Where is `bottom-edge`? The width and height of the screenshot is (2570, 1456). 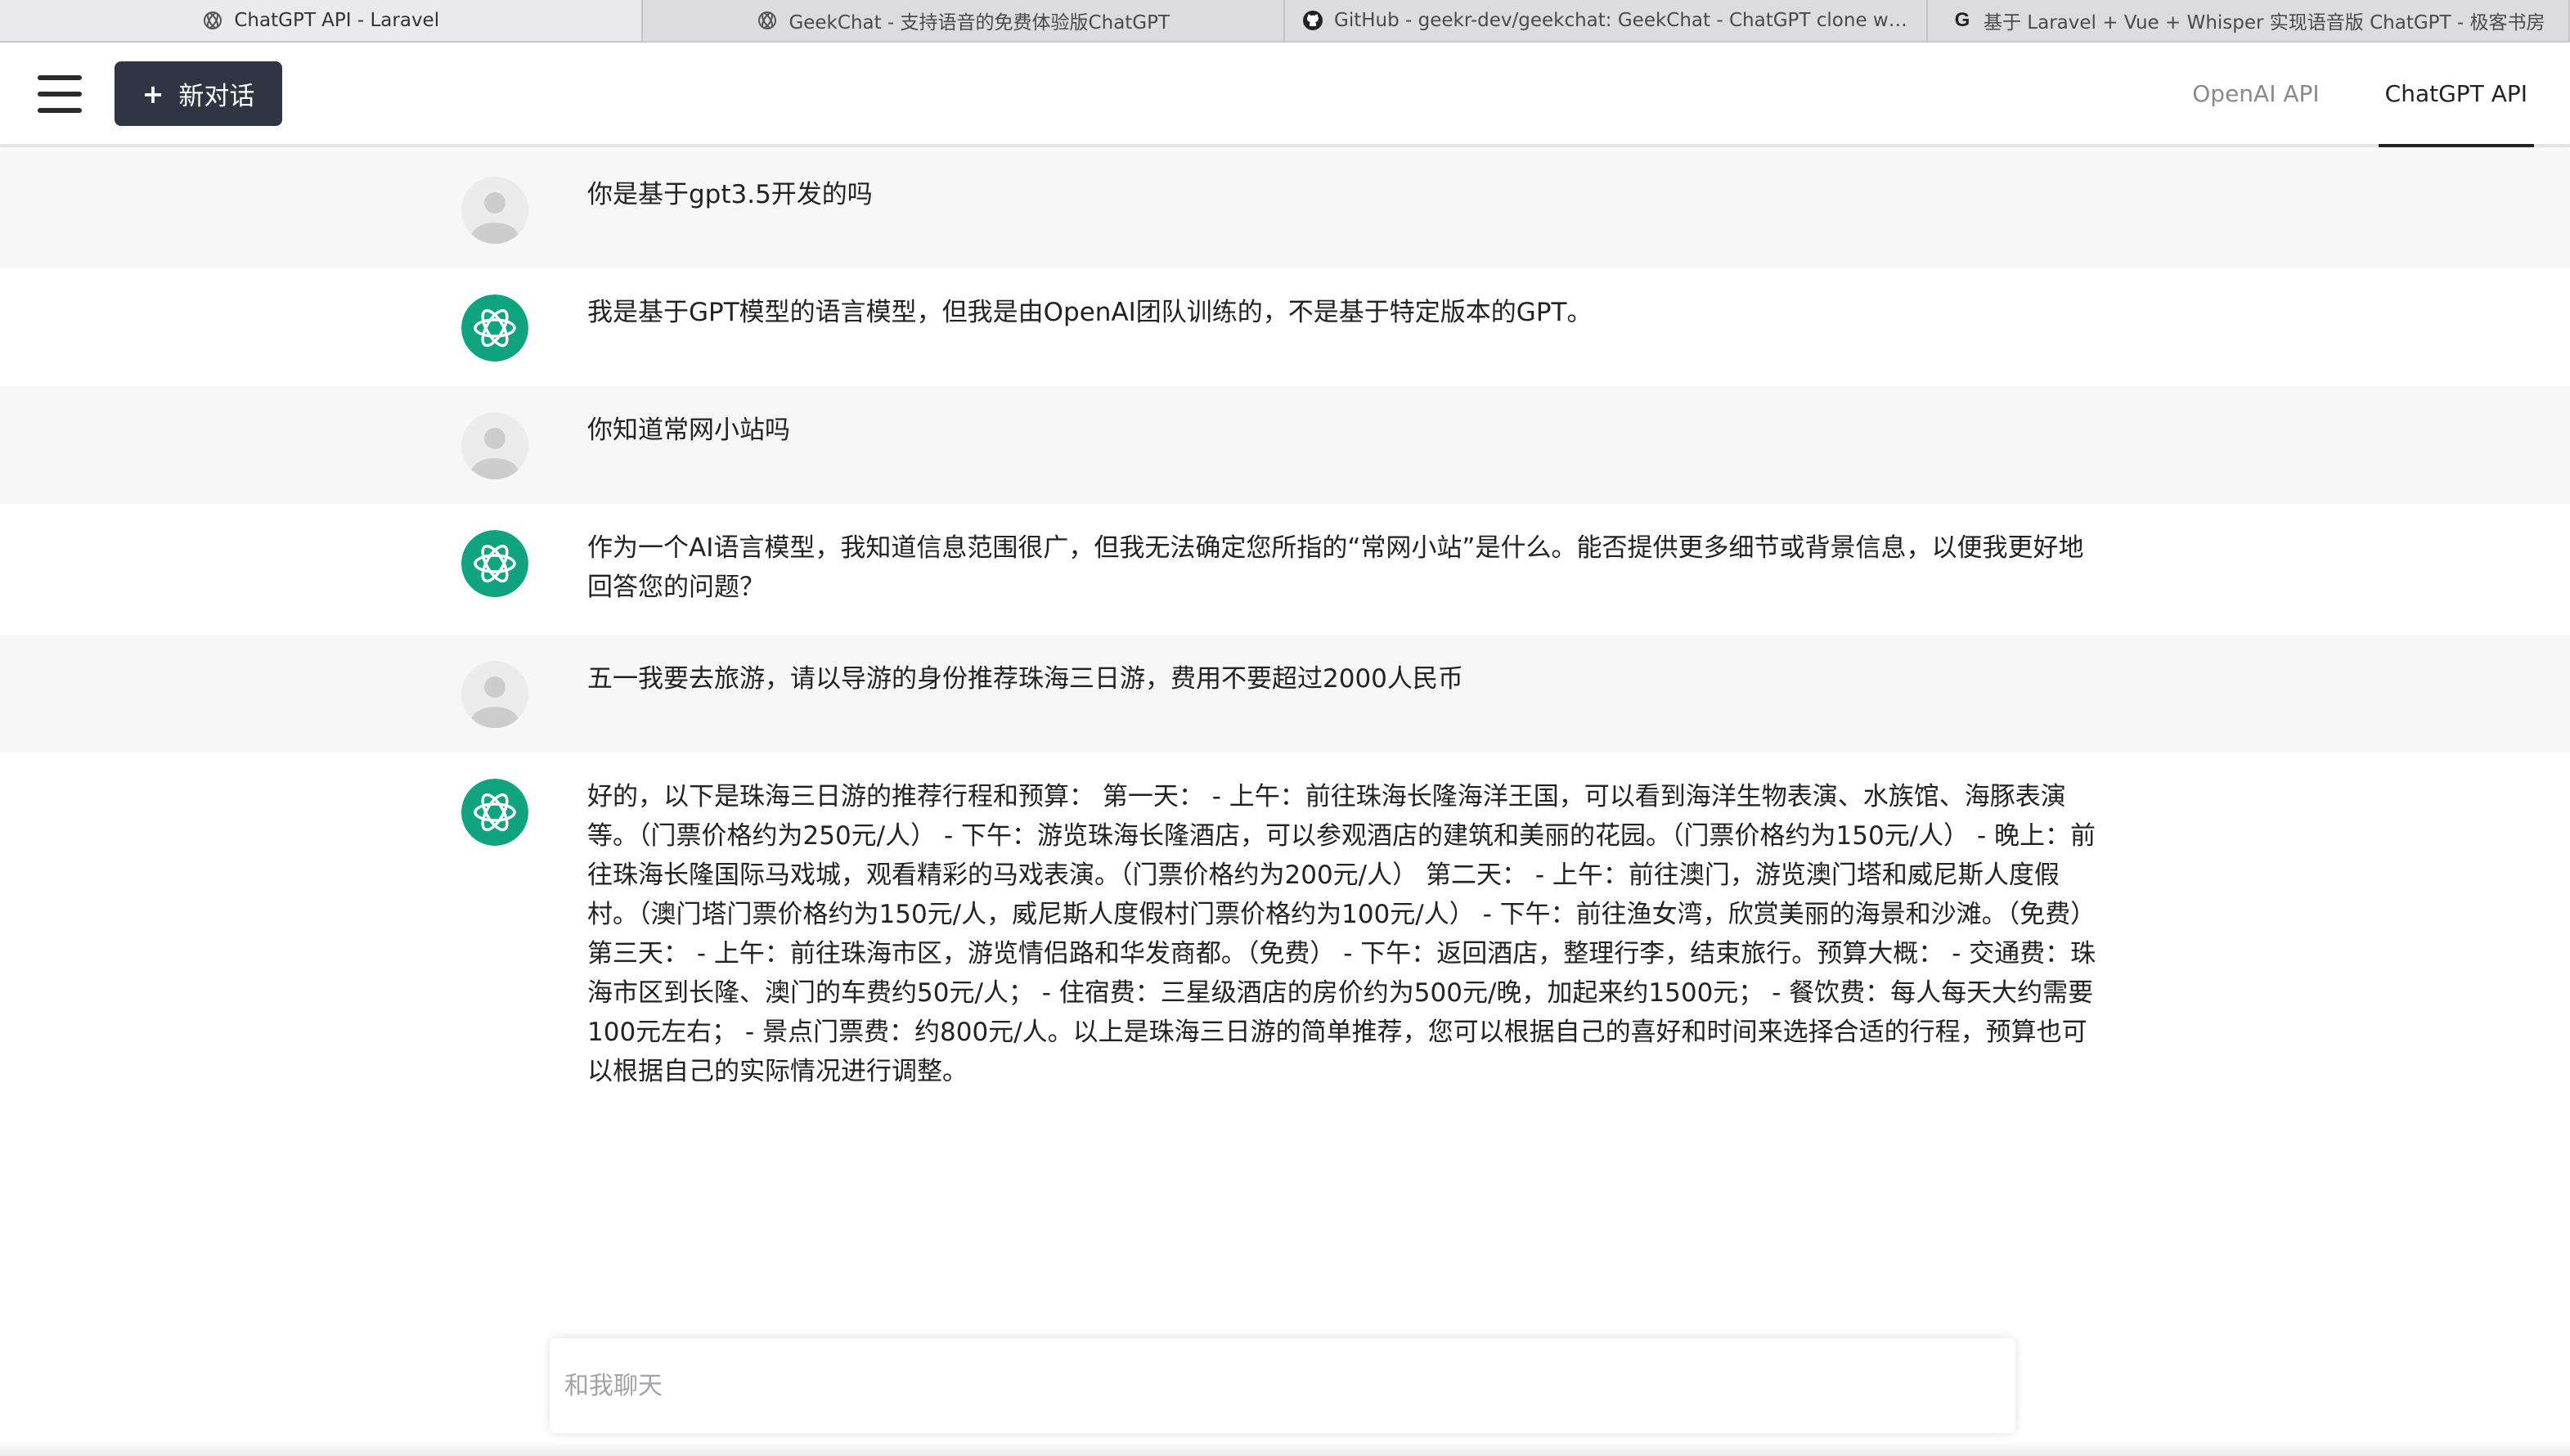 bottom-edge is located at coordinates (1285, 1449).